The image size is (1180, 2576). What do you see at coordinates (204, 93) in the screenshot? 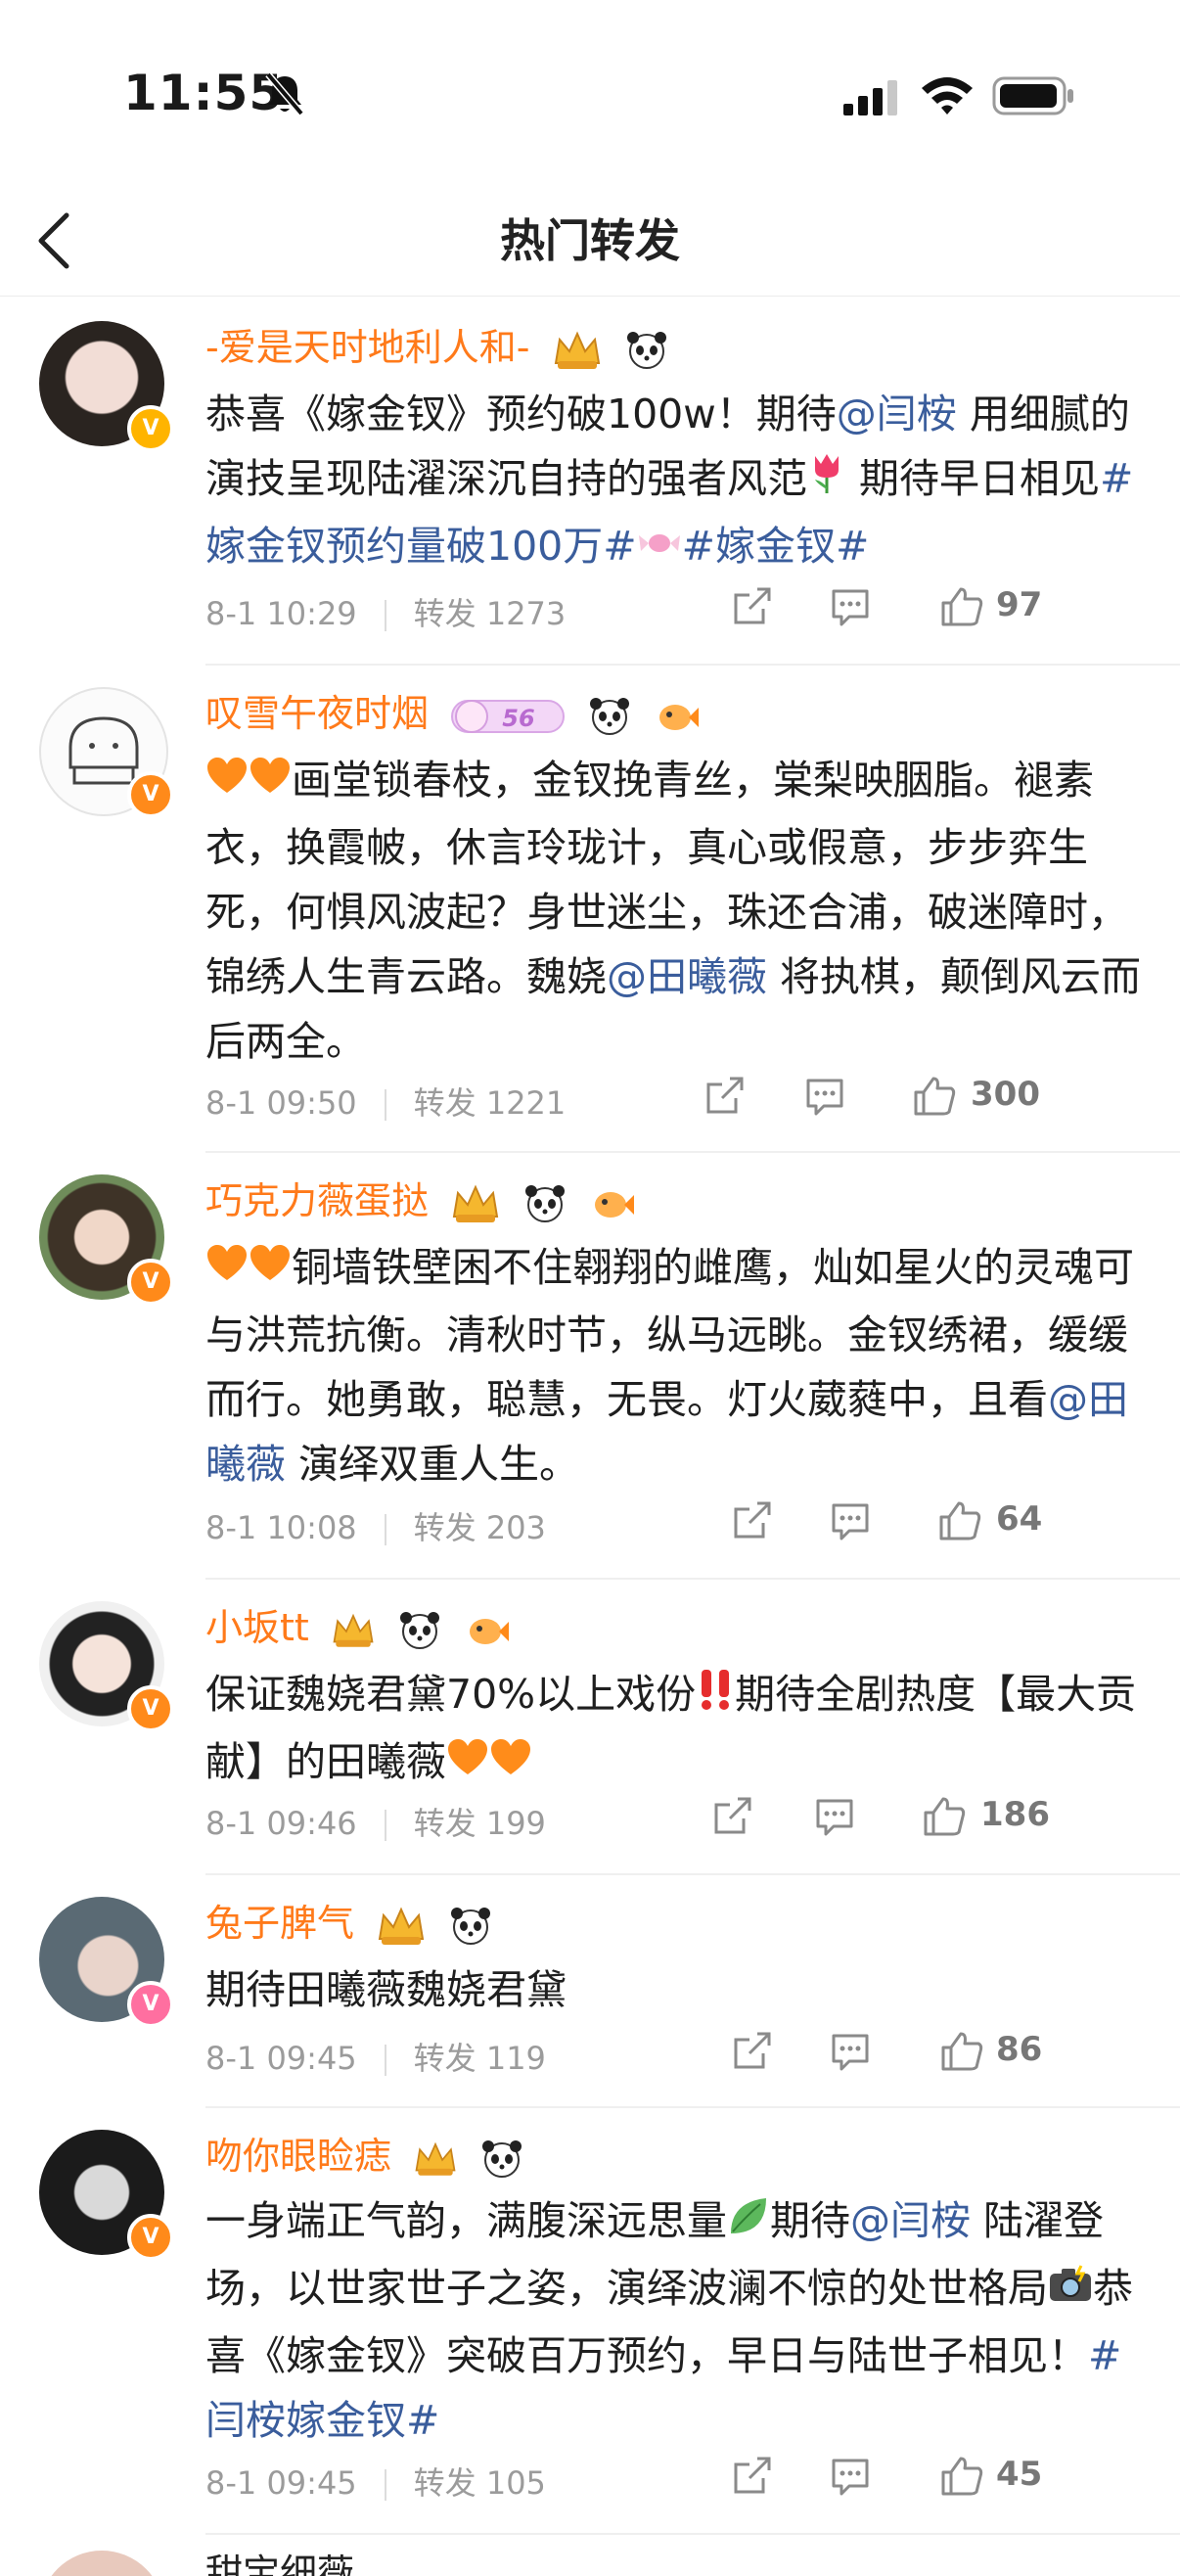
I see `status-time: 11:55` at bounding box center [204, 93].